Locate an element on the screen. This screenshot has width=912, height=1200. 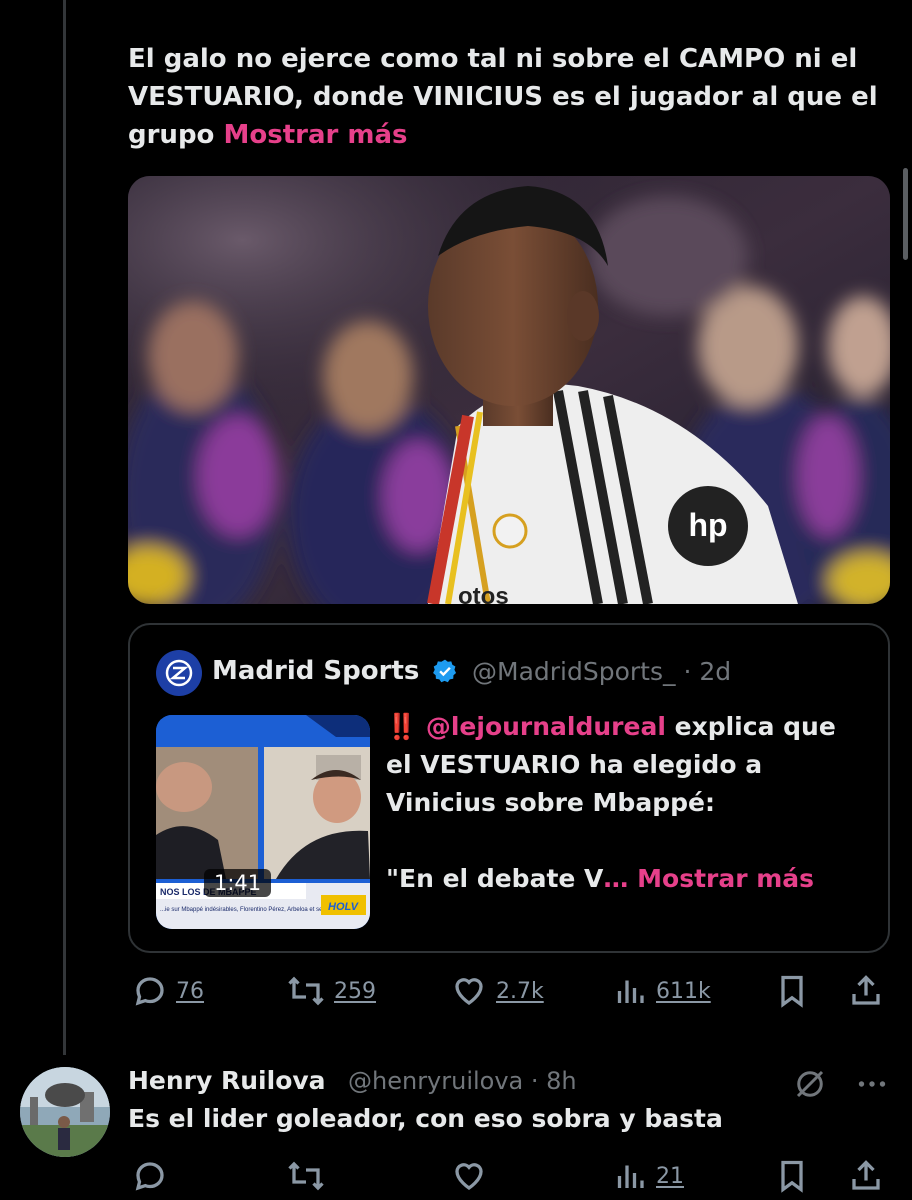
reply-handle-time: @henryruilova · 8h is located at coordinates (462, 1081).